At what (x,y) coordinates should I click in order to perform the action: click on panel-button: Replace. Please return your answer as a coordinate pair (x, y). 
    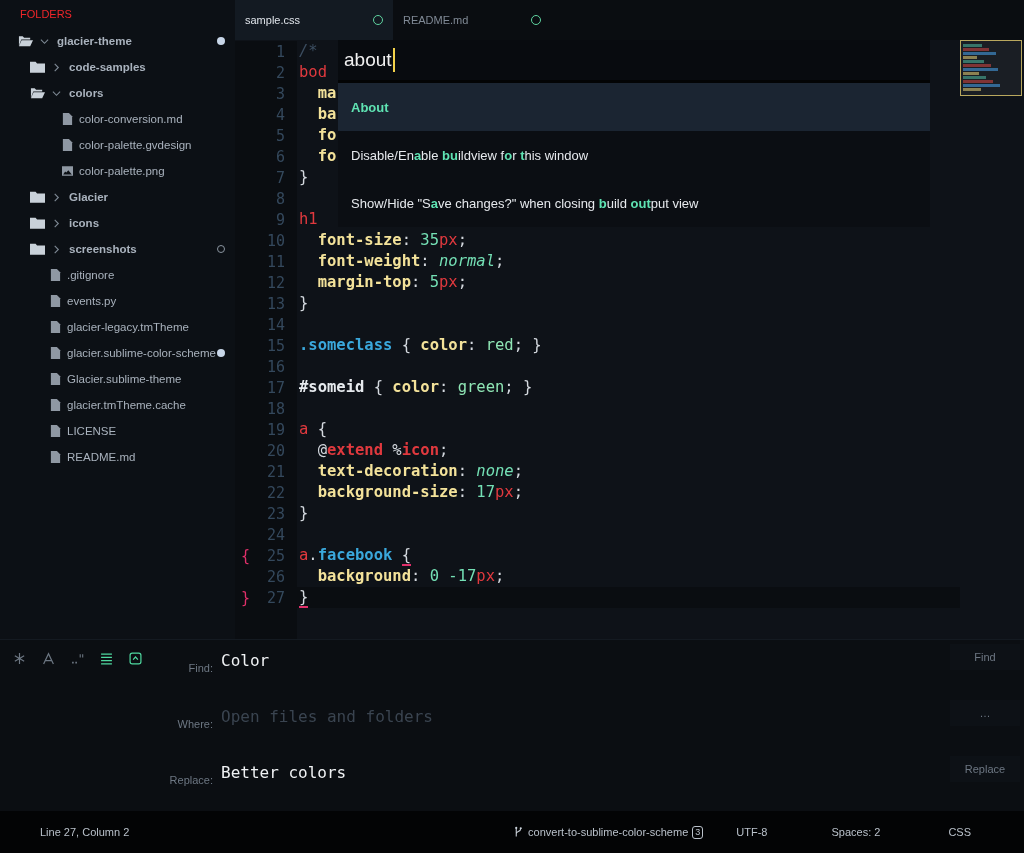
    Looking at the image, I should click on (985, 769).